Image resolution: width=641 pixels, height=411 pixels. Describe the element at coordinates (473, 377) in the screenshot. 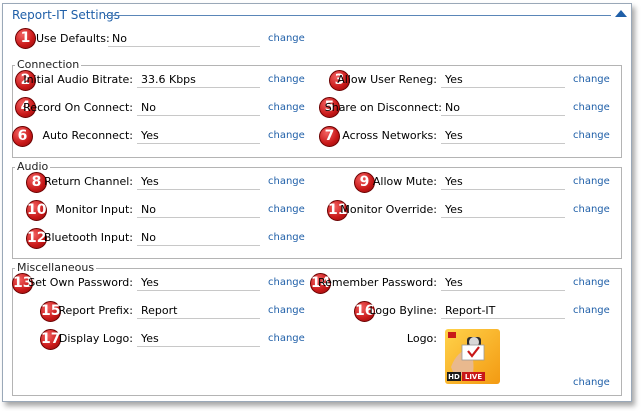

I see `logo-live-text: LIVE` at that location.